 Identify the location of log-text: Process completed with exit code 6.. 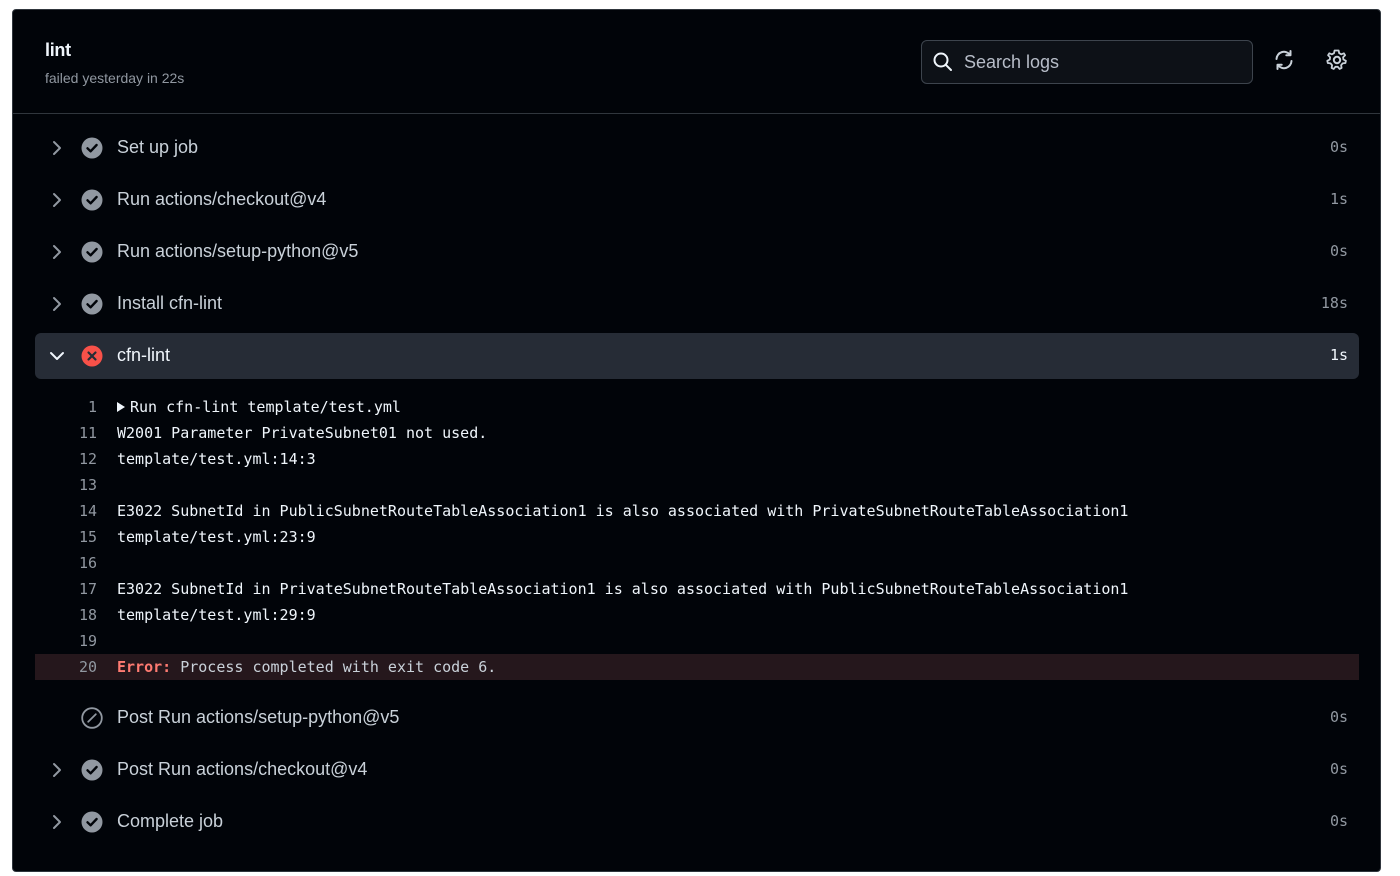
(334, 667).